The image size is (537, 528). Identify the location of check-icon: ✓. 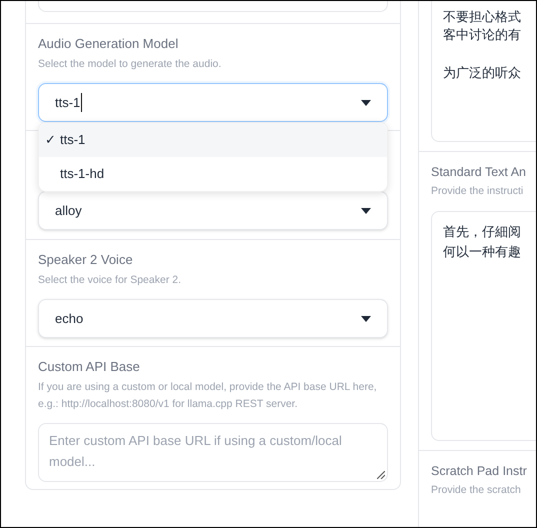
(50, 140).